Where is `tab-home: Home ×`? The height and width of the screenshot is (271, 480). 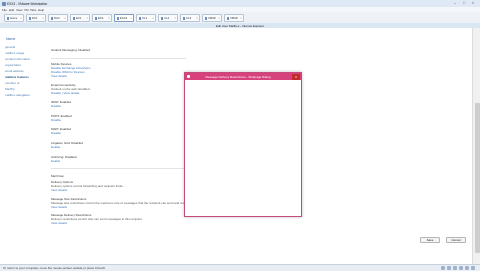 tab-home: Home × is located at coordinates (14, 18).